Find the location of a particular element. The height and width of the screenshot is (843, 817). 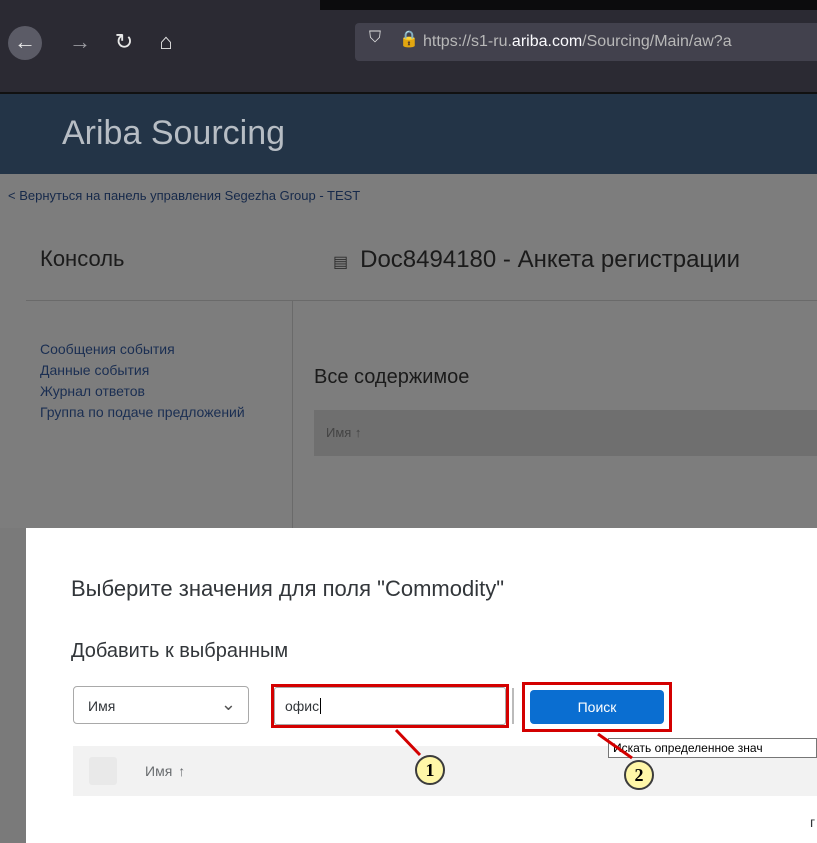

callout-2-badge: 2 is located at coordinates (639, 775).